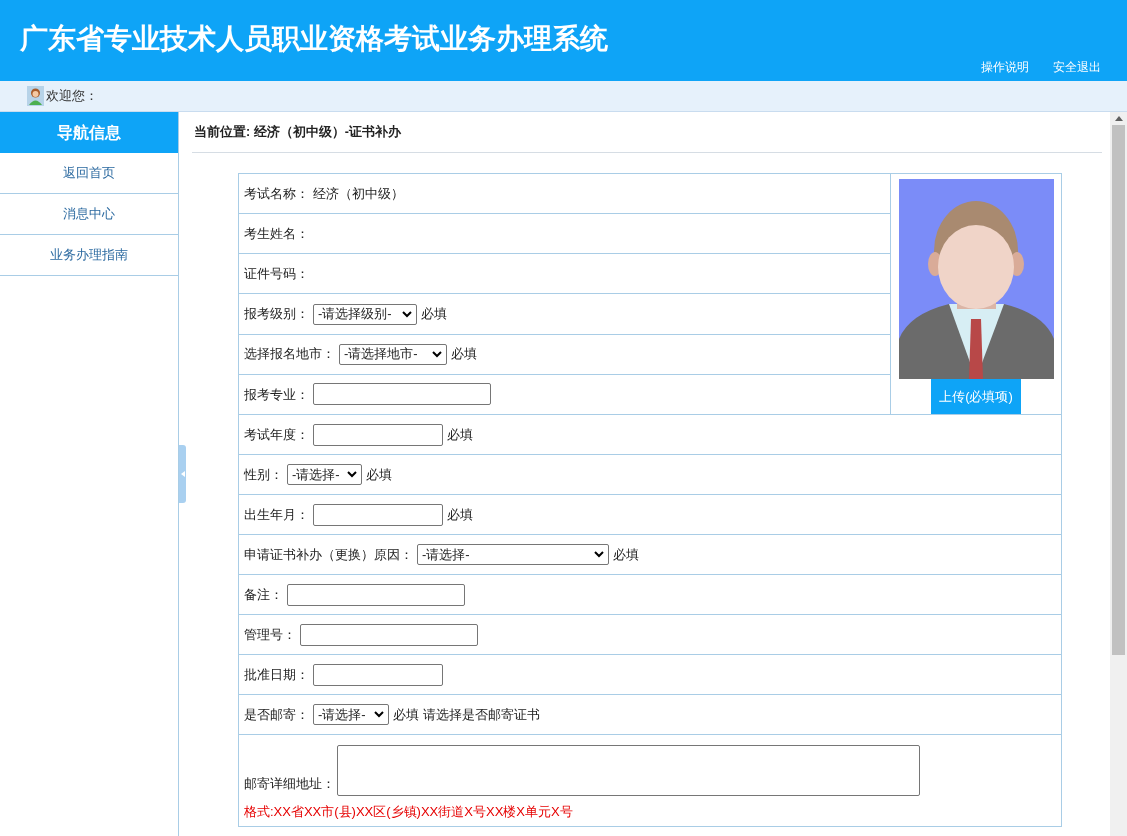  I want to click on select-field: -请选择地市-, so click(393, 354).